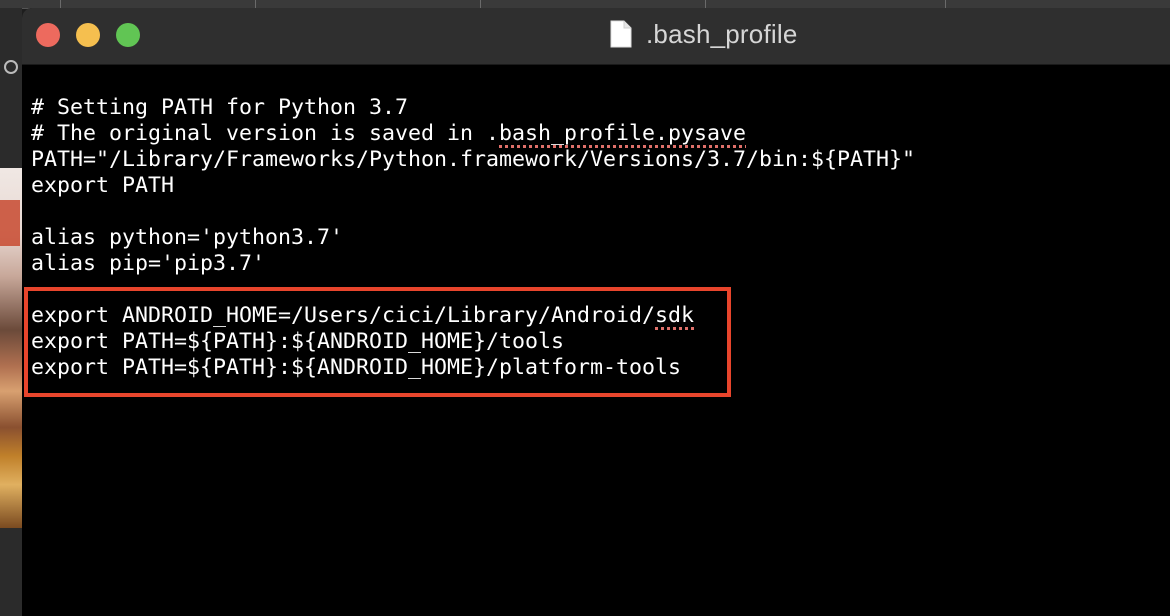  I want to click on code-text: # The original version is saved in ., so click(265, 133).